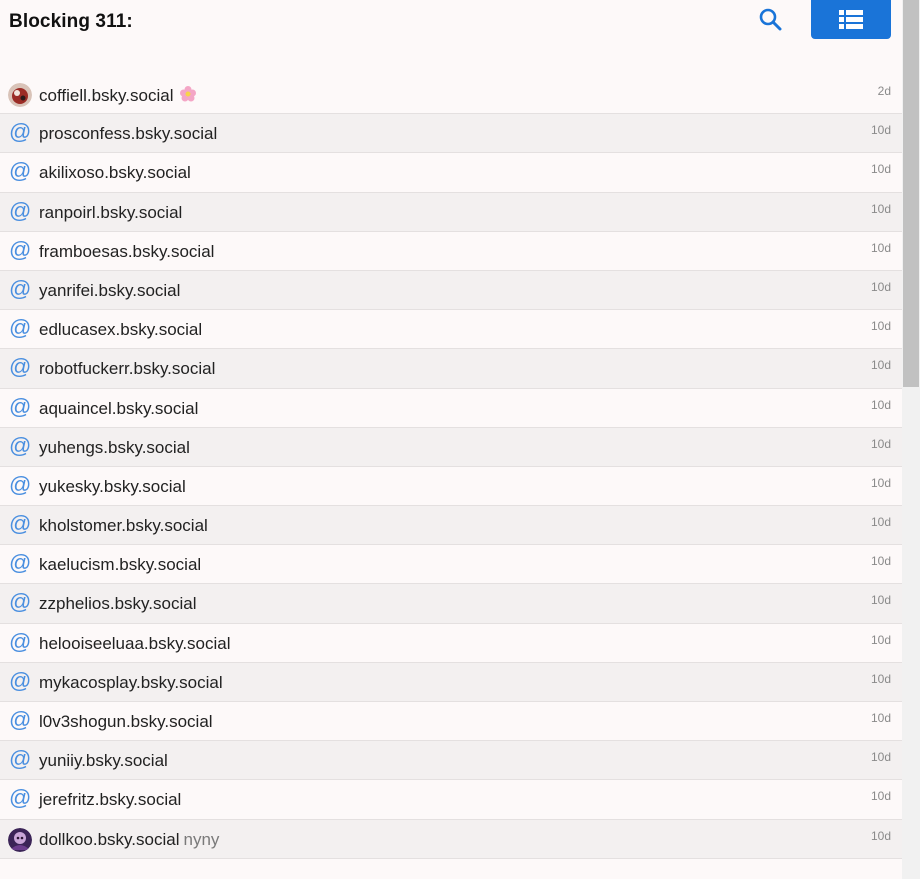  Describe the element at coordinates (451, 604) in the screenshot. I see `list-item: @ zzphelios.bsky.social 10d` at that location.